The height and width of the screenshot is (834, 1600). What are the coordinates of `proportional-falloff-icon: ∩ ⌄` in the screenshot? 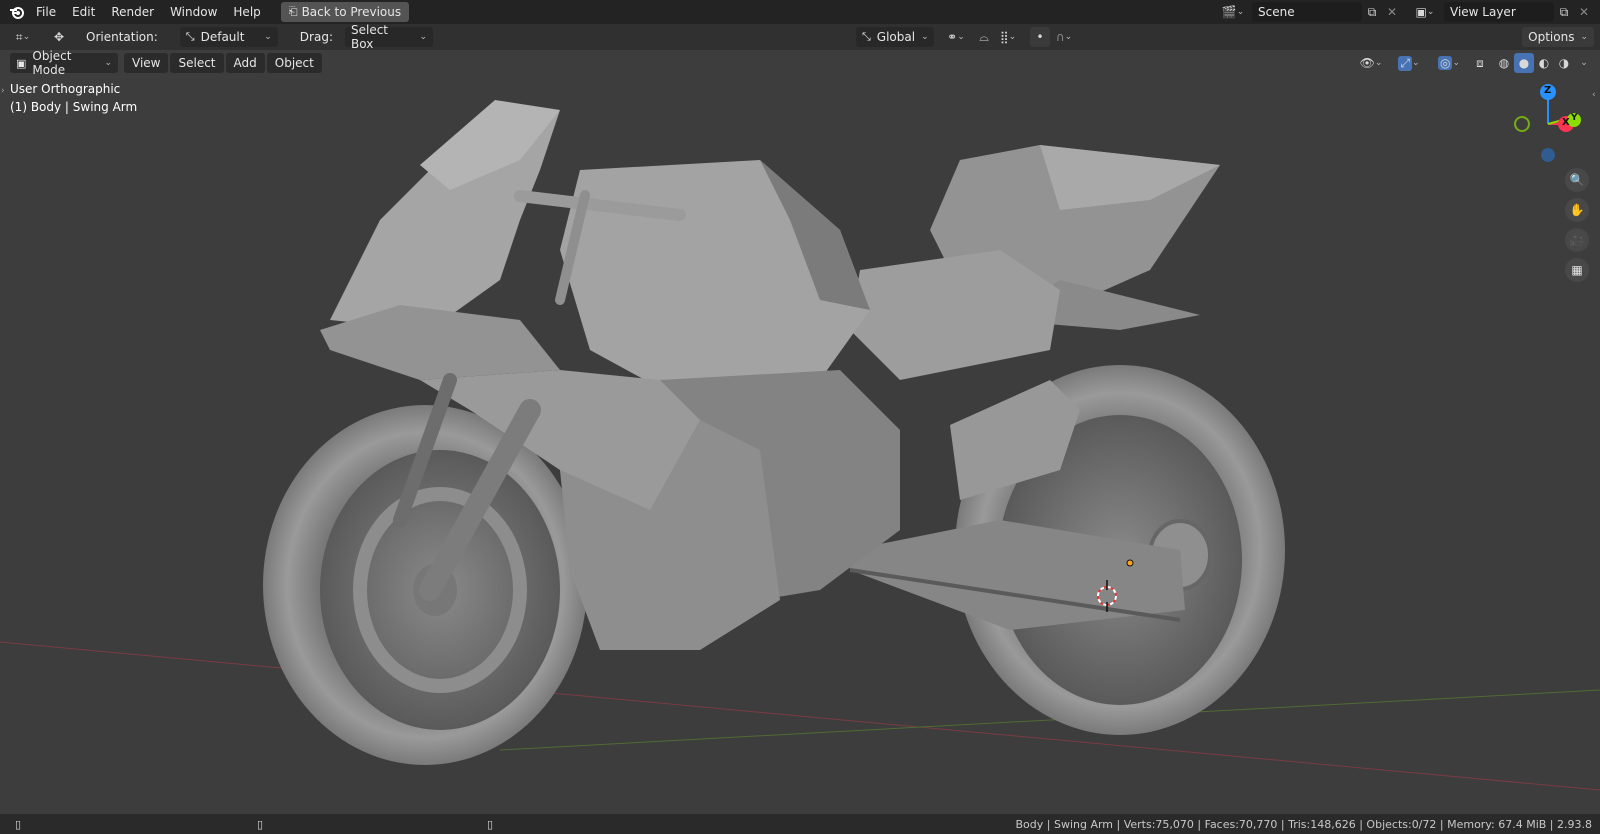 It's located at (1064, 37).